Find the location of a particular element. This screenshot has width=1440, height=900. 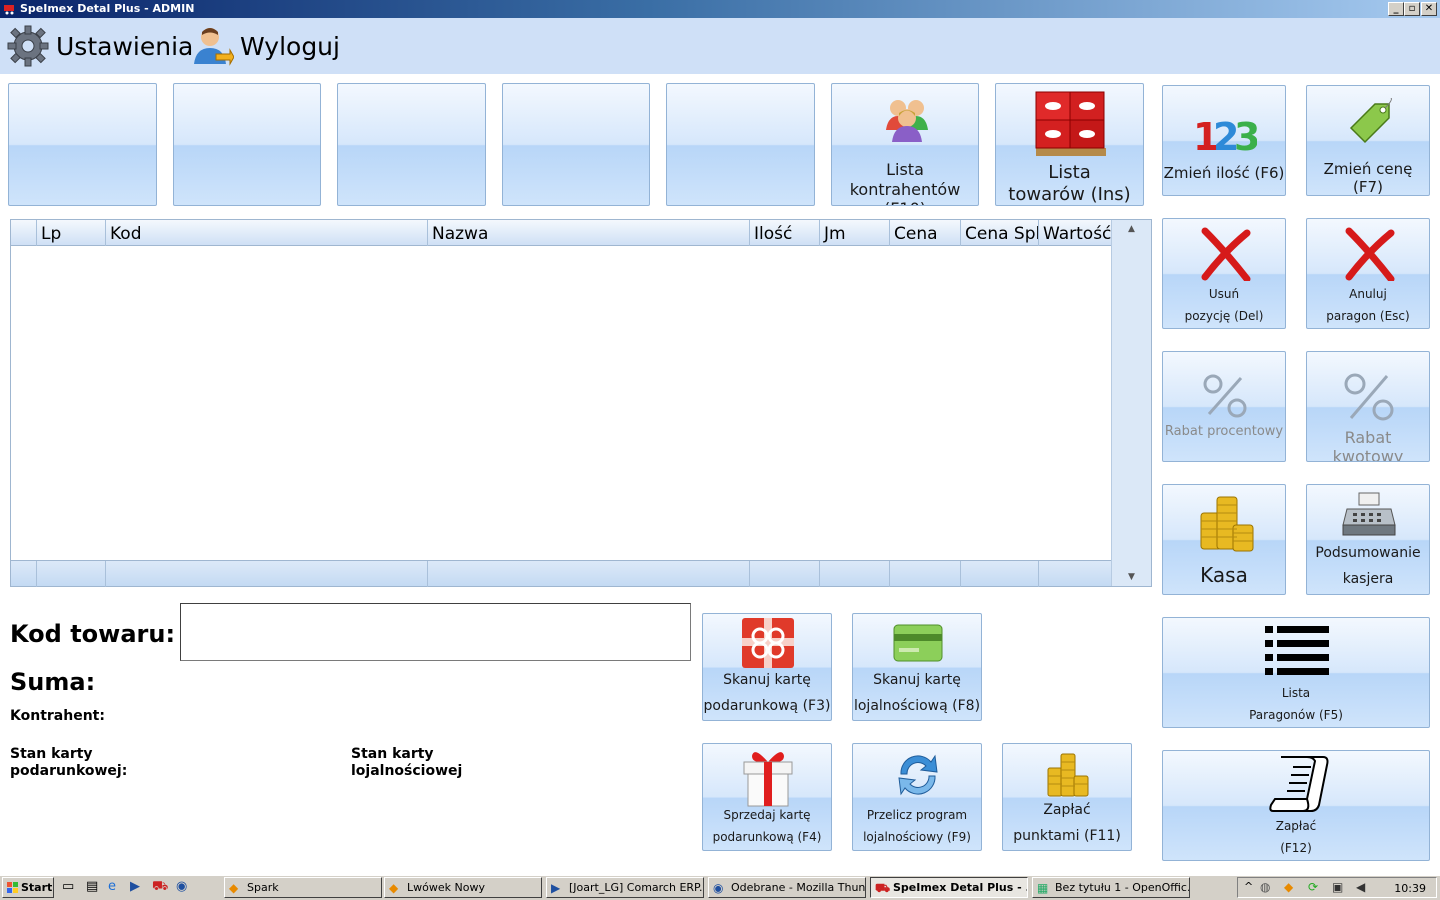

cancel-label-line2: paragon (Esc) is located at coordinates (1368, 316).